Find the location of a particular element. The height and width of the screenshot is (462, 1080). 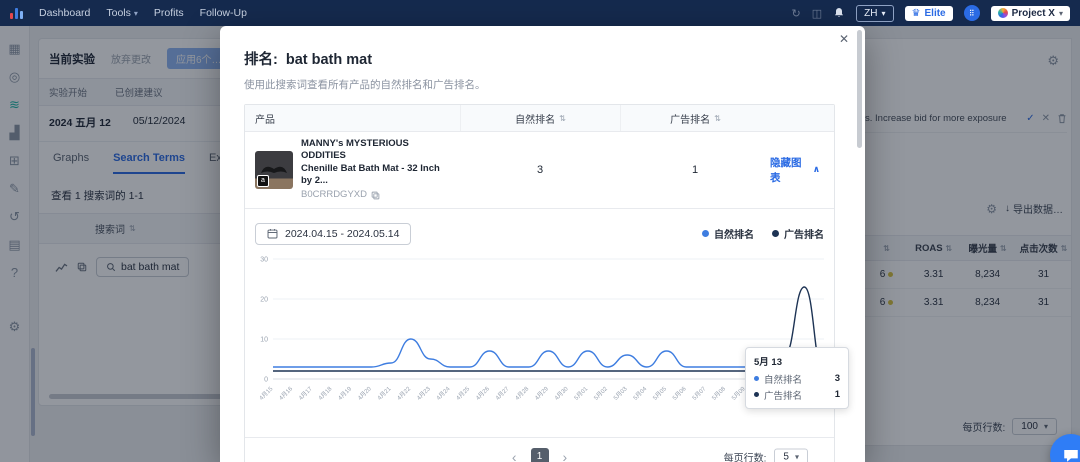

nav-label: Tools is located at coordinates (118, 13).